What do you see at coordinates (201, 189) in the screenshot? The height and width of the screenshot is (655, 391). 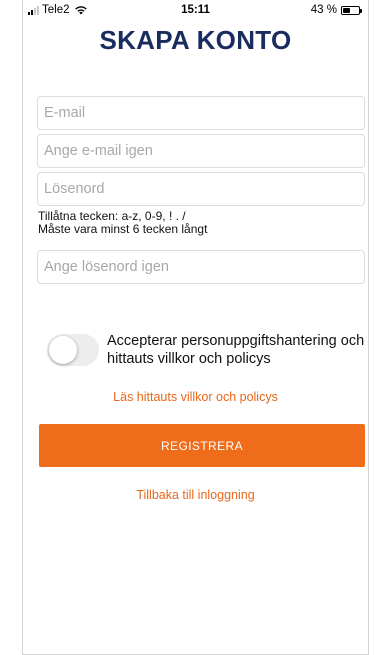 I see `password-field` at bounding box center [201, 189].